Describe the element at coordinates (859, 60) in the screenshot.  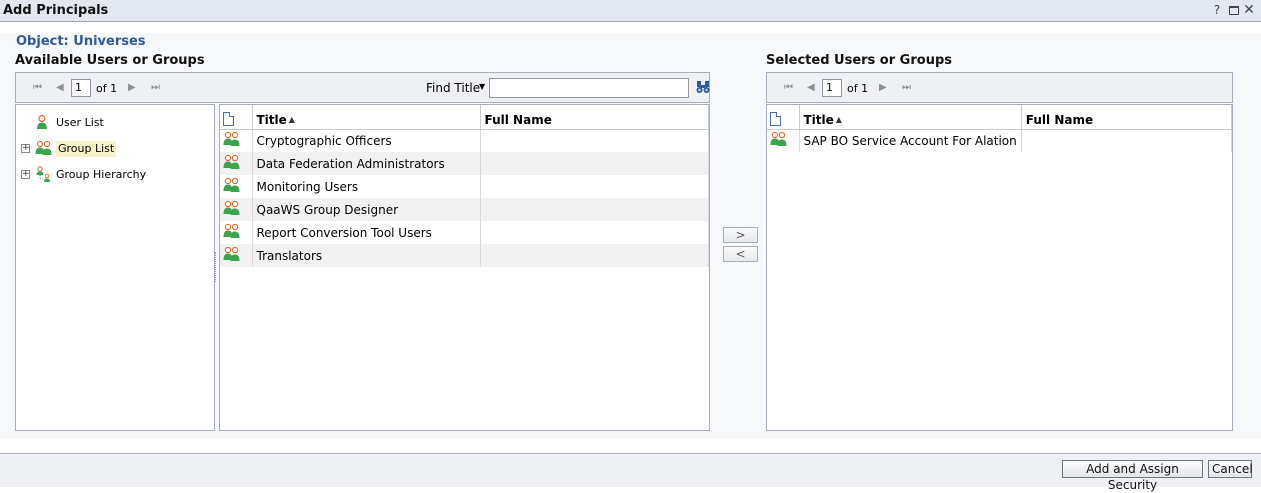
I see `selected-heading: Selected Users or Groups` at that location.